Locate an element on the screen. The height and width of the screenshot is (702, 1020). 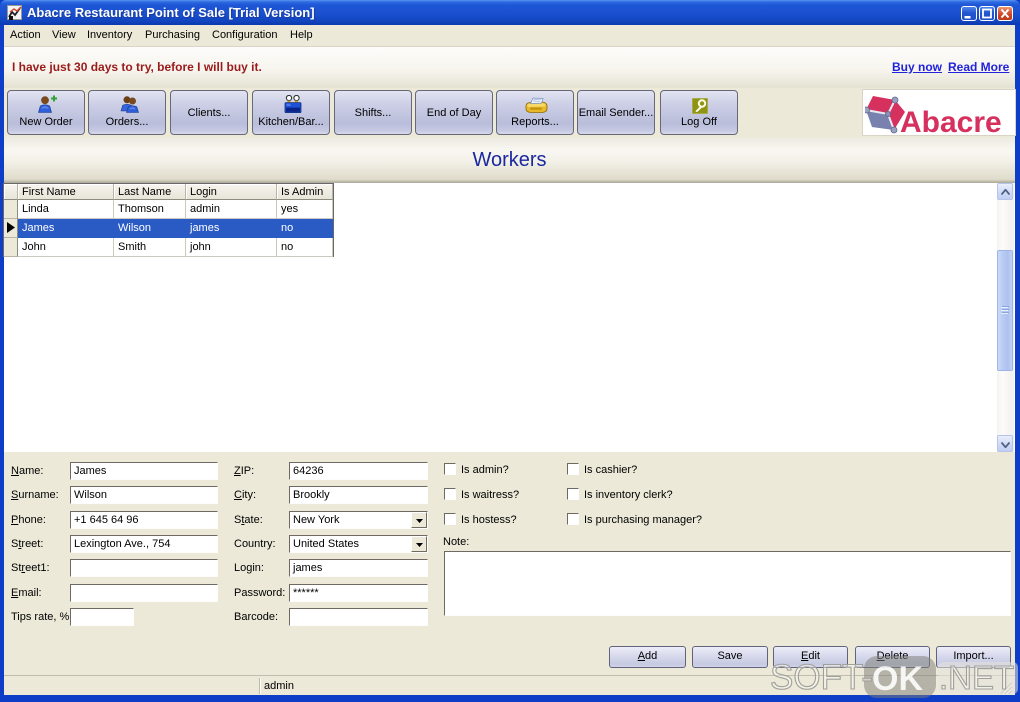
svg-text: .NET is located at coordinates (976, 677).